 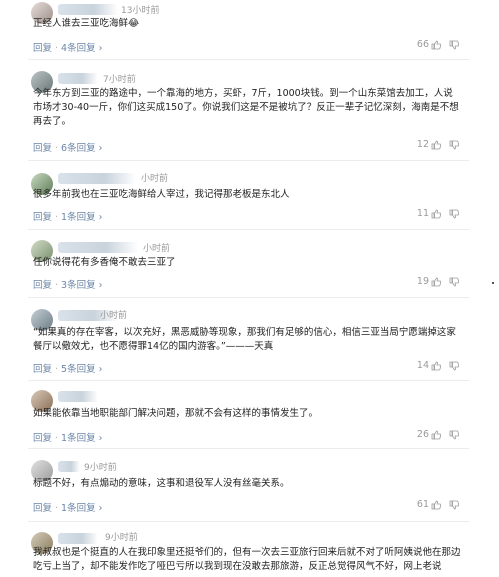 I want to click on like-button: 11, so click(x=429, y=213).